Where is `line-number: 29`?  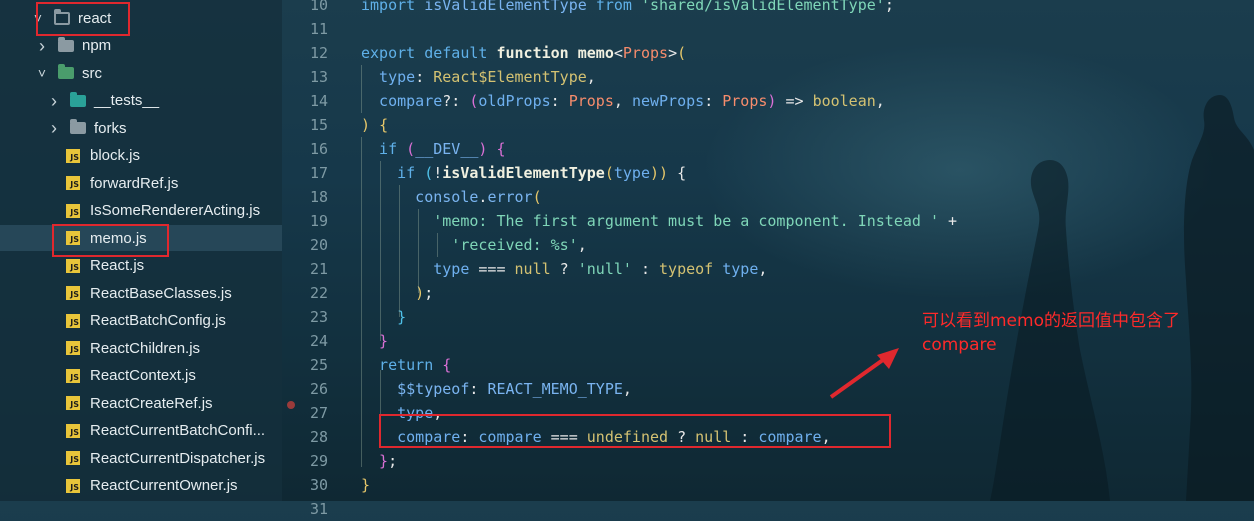
line-number: 29 is located at coordinates (318, 461).